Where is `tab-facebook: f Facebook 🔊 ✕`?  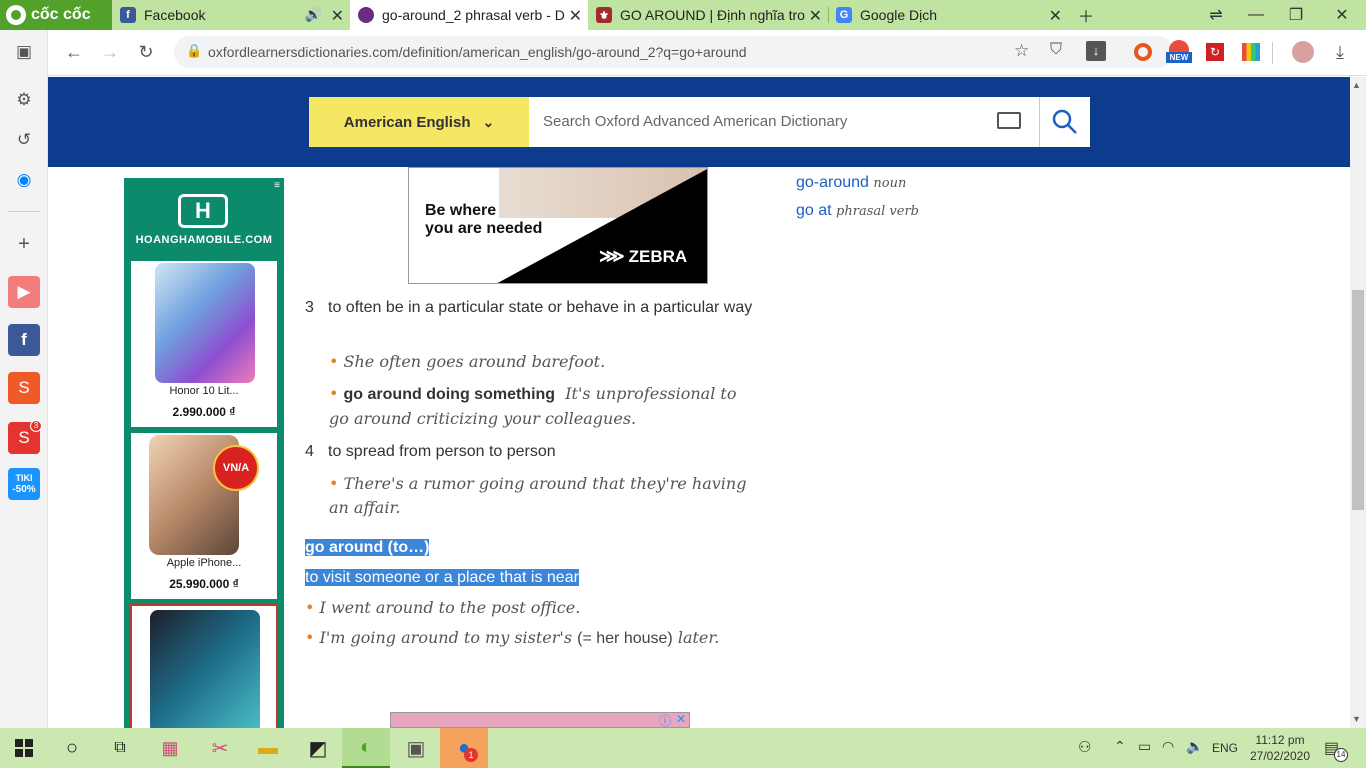
tab-facebook: f Facebook 🔊 ✕ is located at coordinates (231, 15).